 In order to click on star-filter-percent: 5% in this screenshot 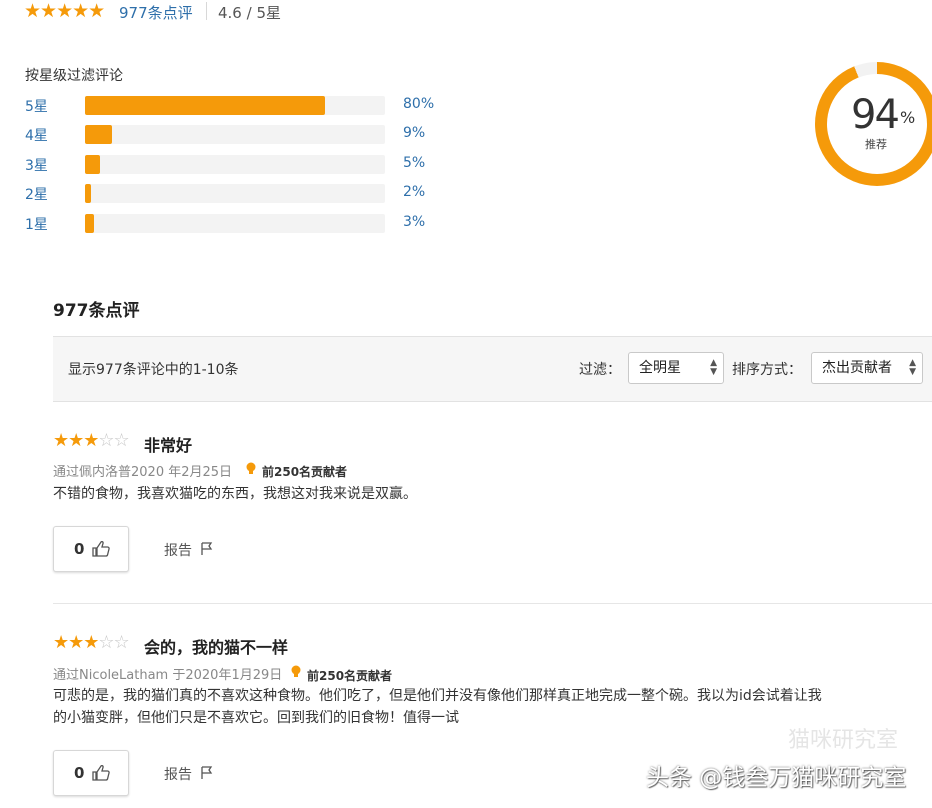, I will do `click(414, 163)`.